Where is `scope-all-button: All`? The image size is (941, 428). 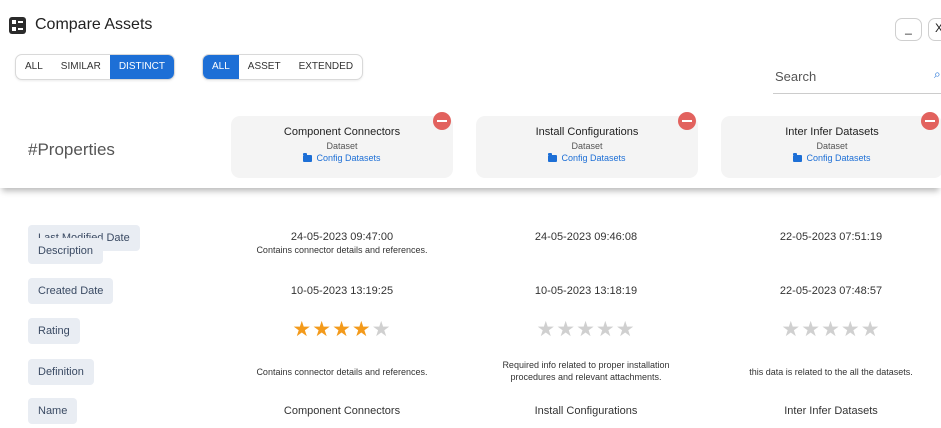
scope-all-button: All is located at coordinates (221, 67).